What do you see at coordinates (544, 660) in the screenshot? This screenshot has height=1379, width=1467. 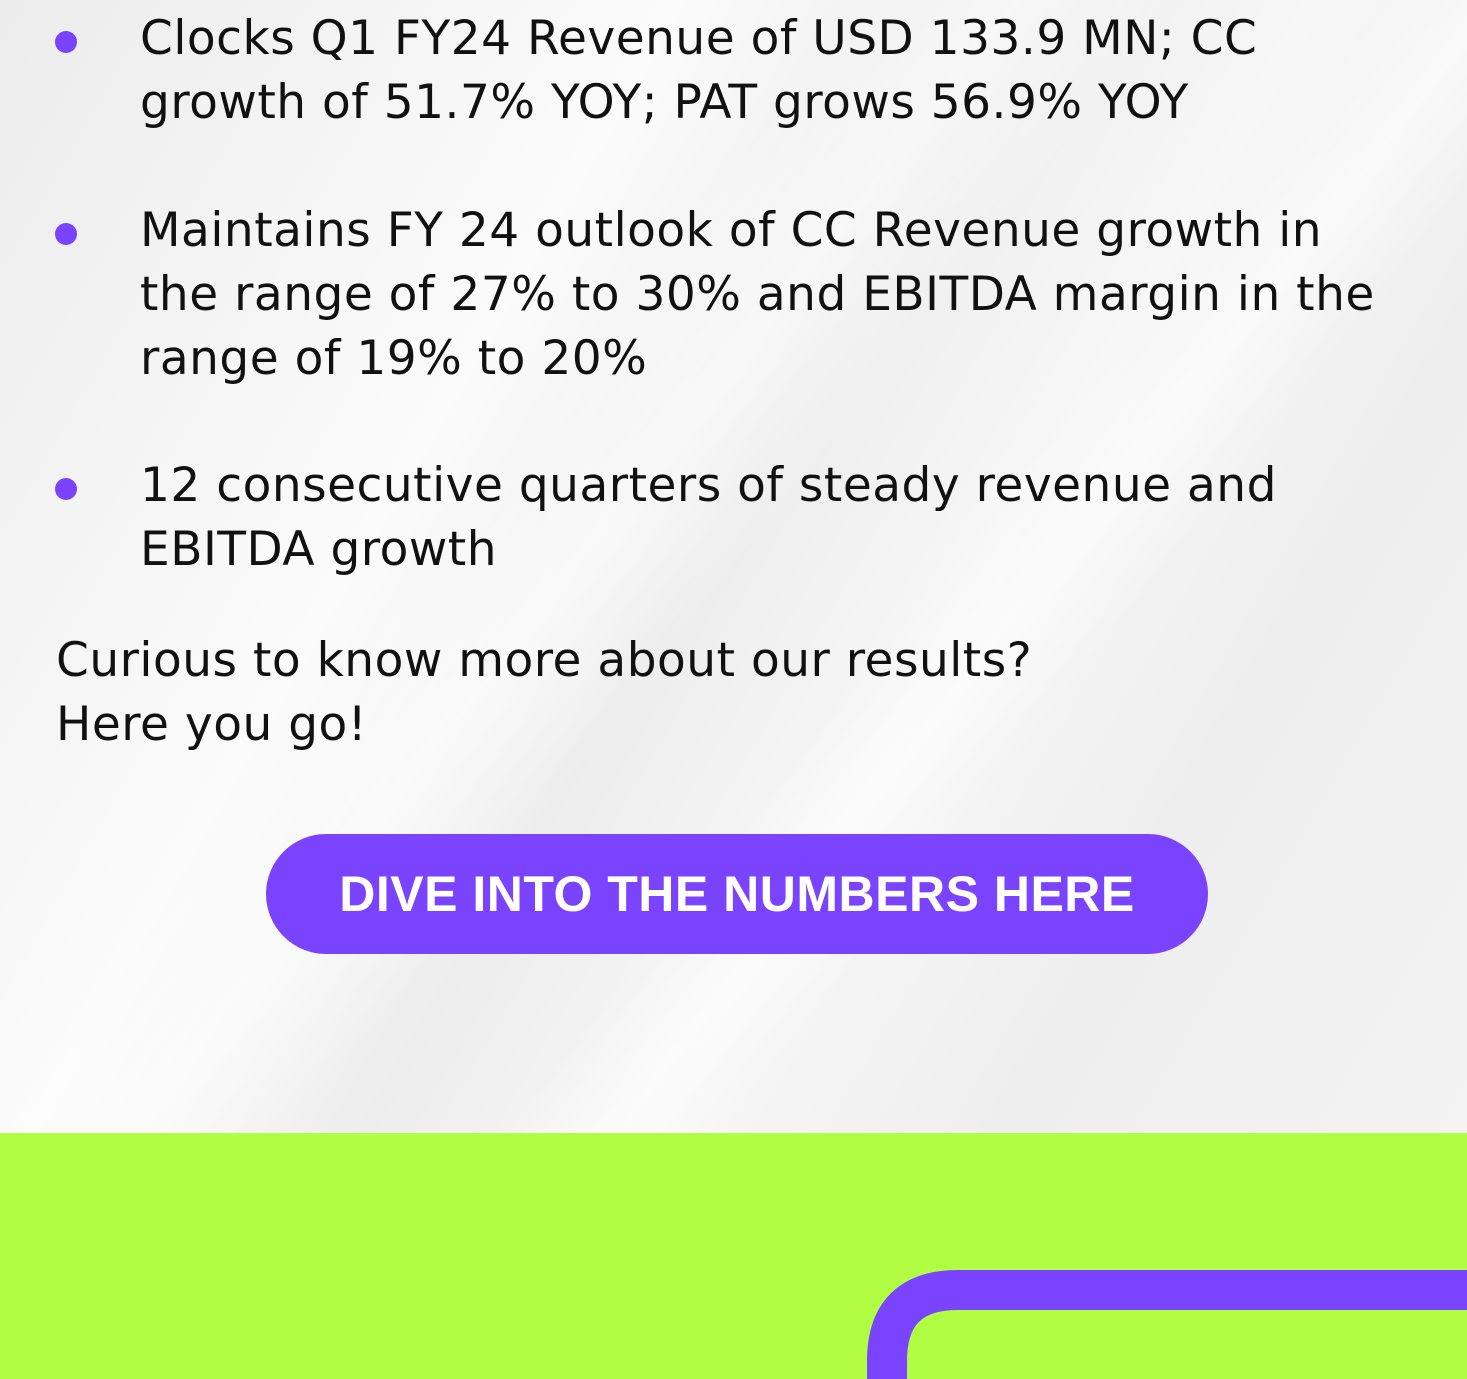 I see `cta-line-1: Curious to know more about our results?` at bounding box center [544, 660].